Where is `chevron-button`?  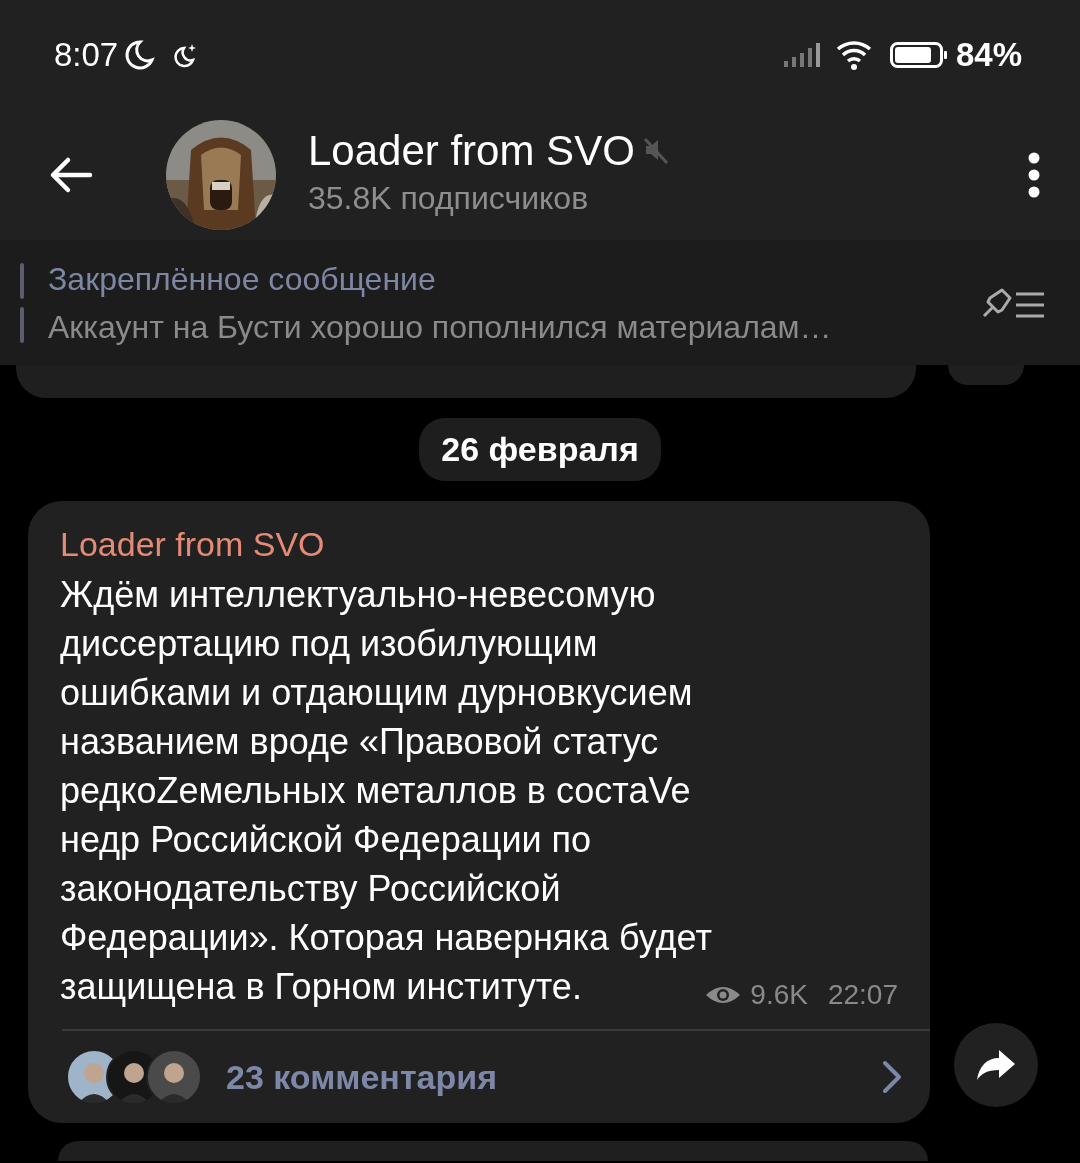
chevron-button is located at coordinates (892, 1077).